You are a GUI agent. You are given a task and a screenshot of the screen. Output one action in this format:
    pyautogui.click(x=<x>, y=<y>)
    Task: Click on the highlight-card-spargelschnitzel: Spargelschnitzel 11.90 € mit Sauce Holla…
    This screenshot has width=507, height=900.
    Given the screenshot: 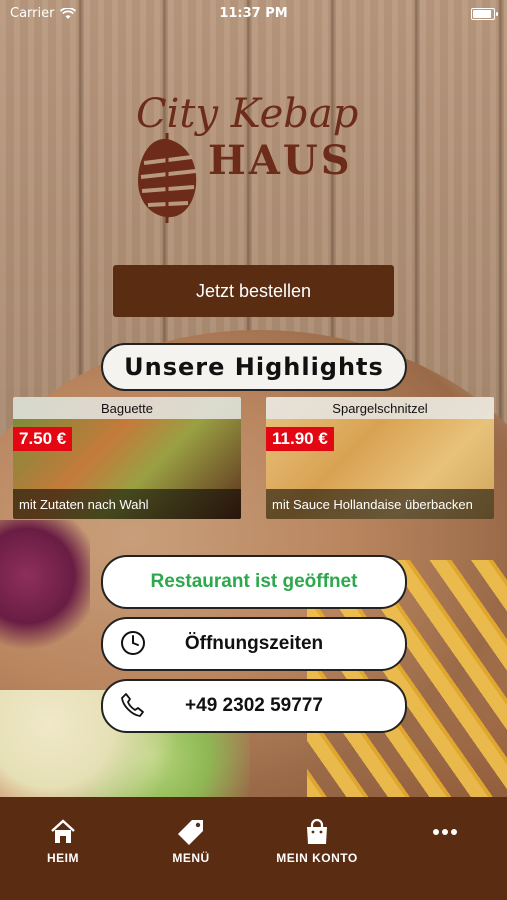 What is the action you would take?
    pyautogui.click(x=380, y=458)
    